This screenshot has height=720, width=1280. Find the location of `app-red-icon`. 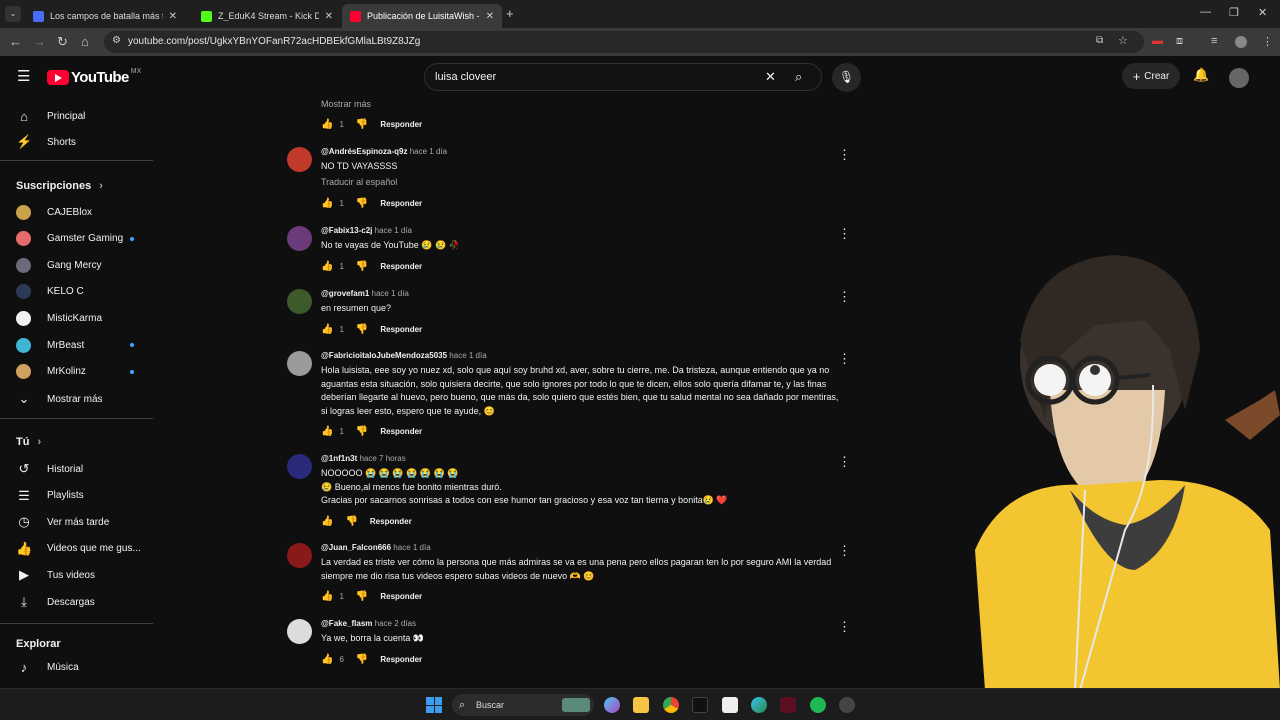

app-red-icon is located at coordinates (788, 705).